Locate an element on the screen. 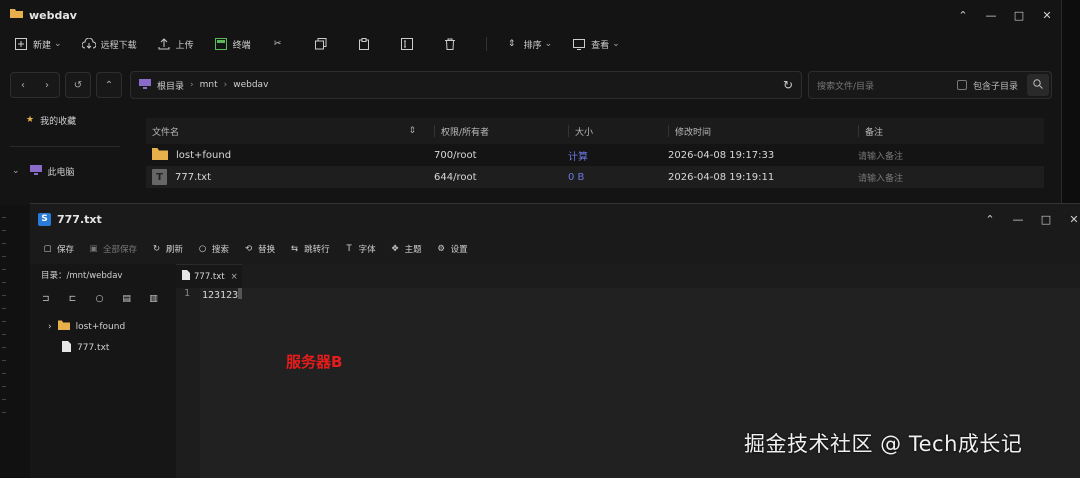 This screenshot has height=478, width=1080. save-all-button: ▣ 全部保存 is located at coordinates (113, 249).